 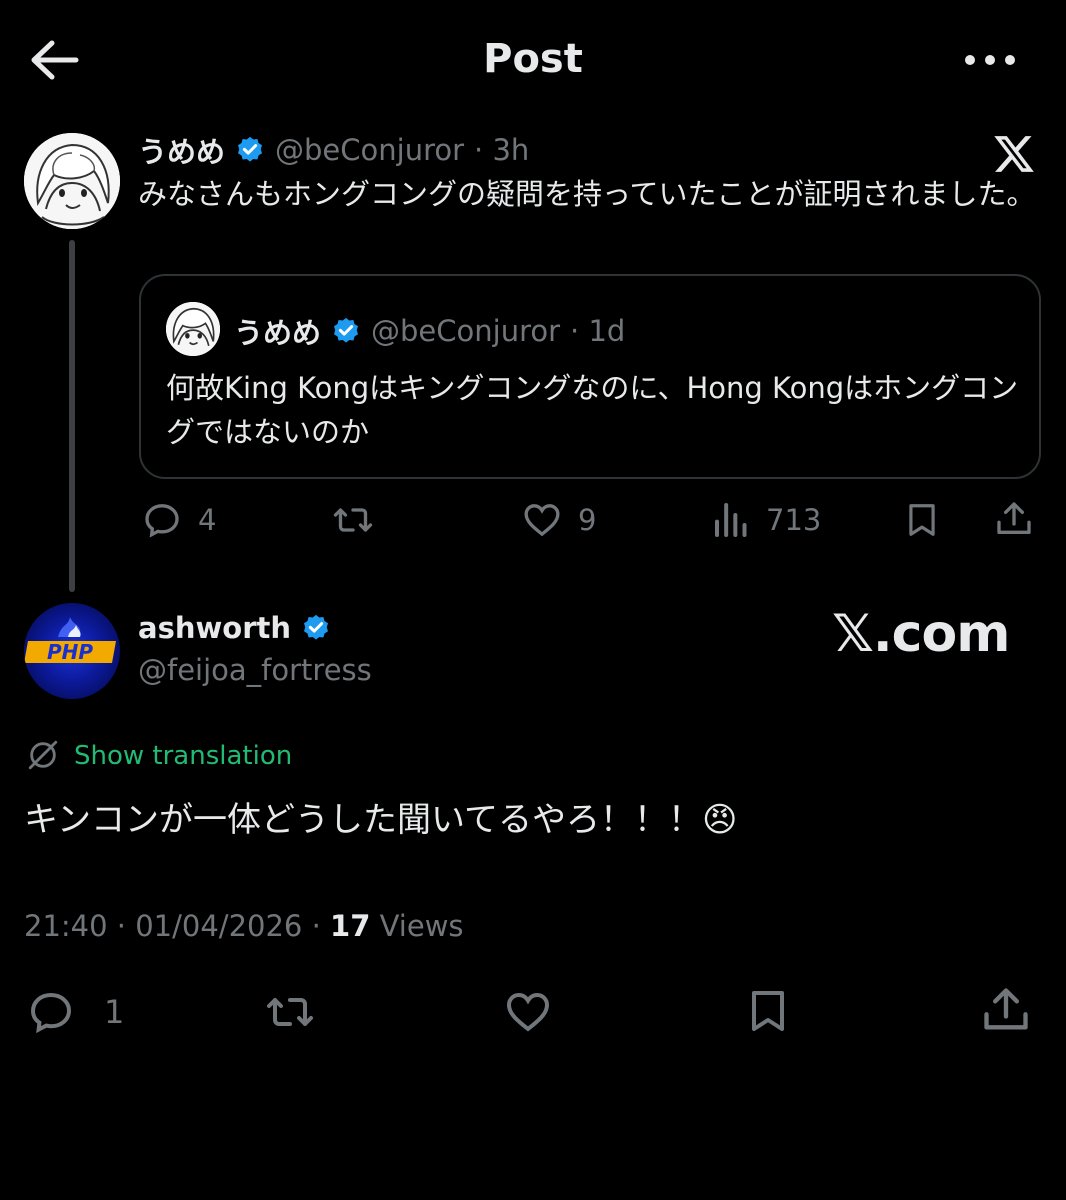 I want to click on views-count: 17, so click(x=350, y=926).